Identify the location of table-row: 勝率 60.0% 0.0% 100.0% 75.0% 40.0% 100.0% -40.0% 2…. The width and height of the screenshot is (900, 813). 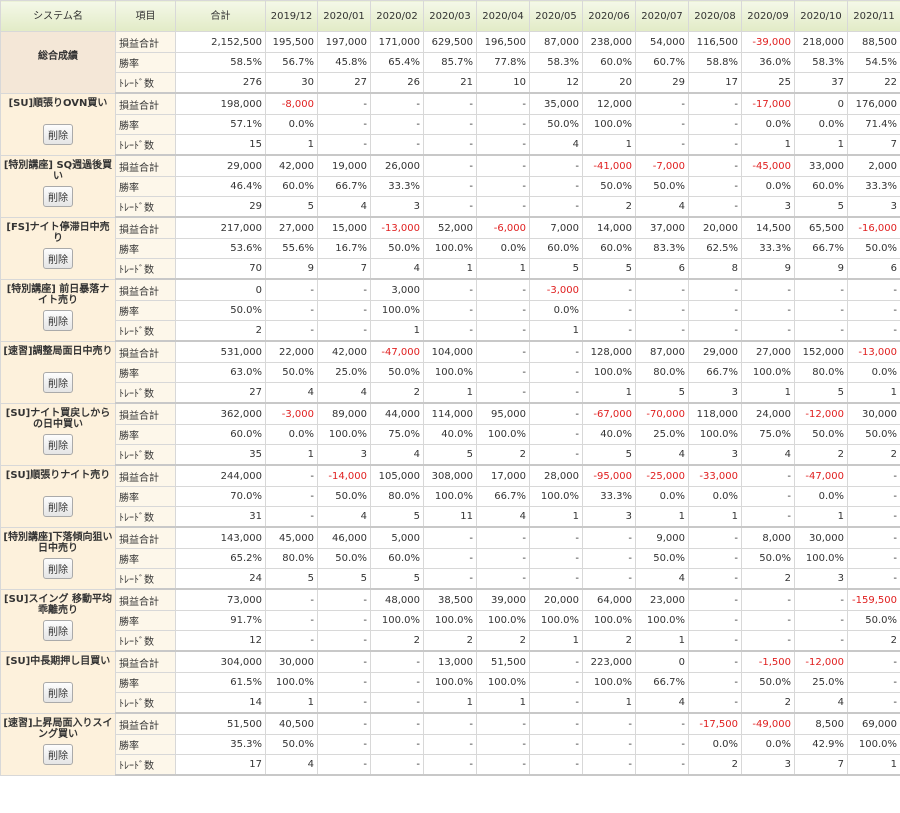
(450, 434).